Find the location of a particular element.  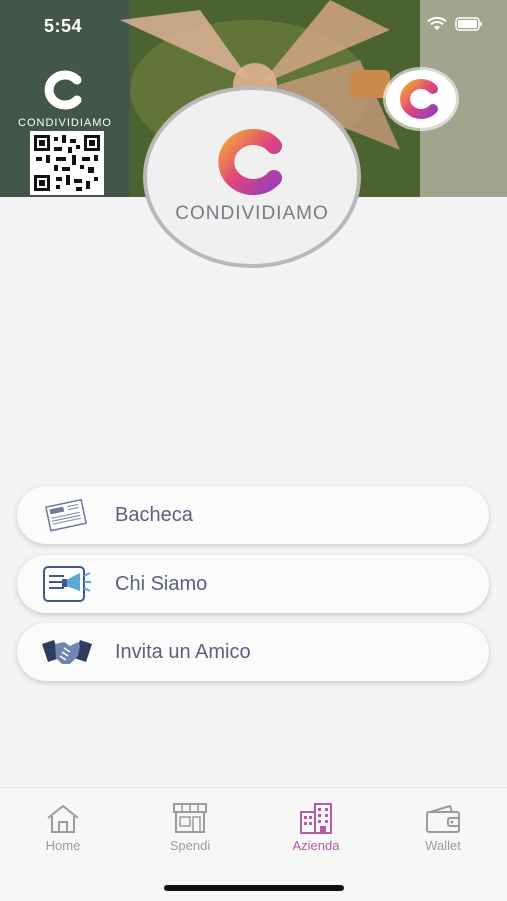

tab-label: Wallet is located at coordinates (443, 845).